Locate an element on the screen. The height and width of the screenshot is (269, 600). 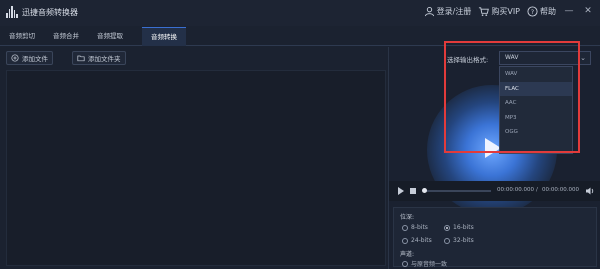
radio-32bits-label: 32-bits is located at coordinates (463, 240).